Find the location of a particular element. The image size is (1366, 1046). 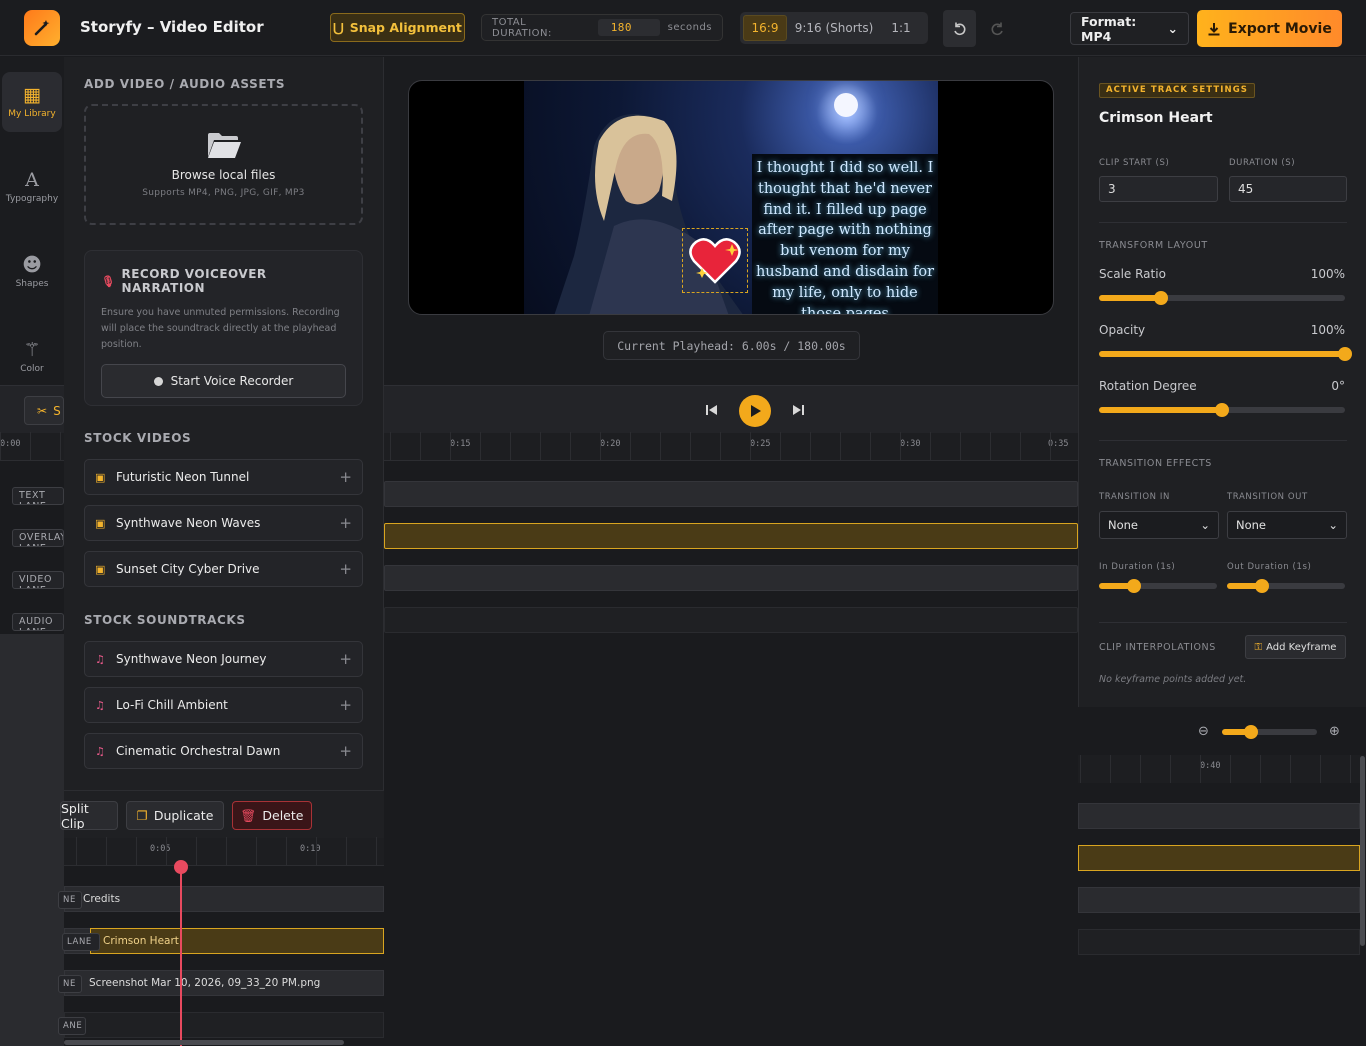

mini-timeline-ruler: 0:05 0:10 is located at coordinates (224, 851).